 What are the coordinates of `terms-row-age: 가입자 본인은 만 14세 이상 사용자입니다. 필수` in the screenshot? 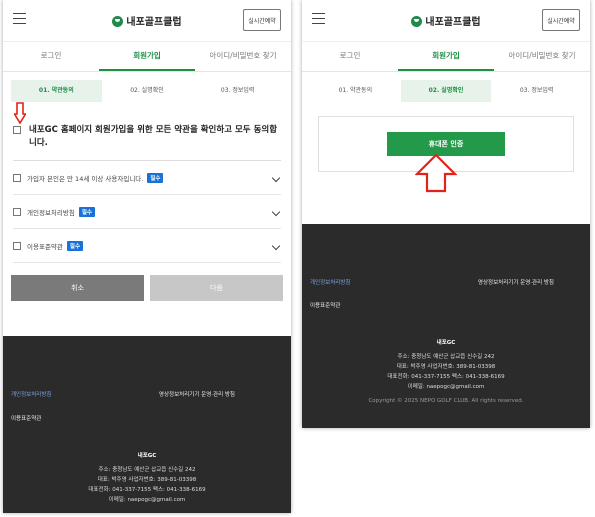 It's located at (147, 178).